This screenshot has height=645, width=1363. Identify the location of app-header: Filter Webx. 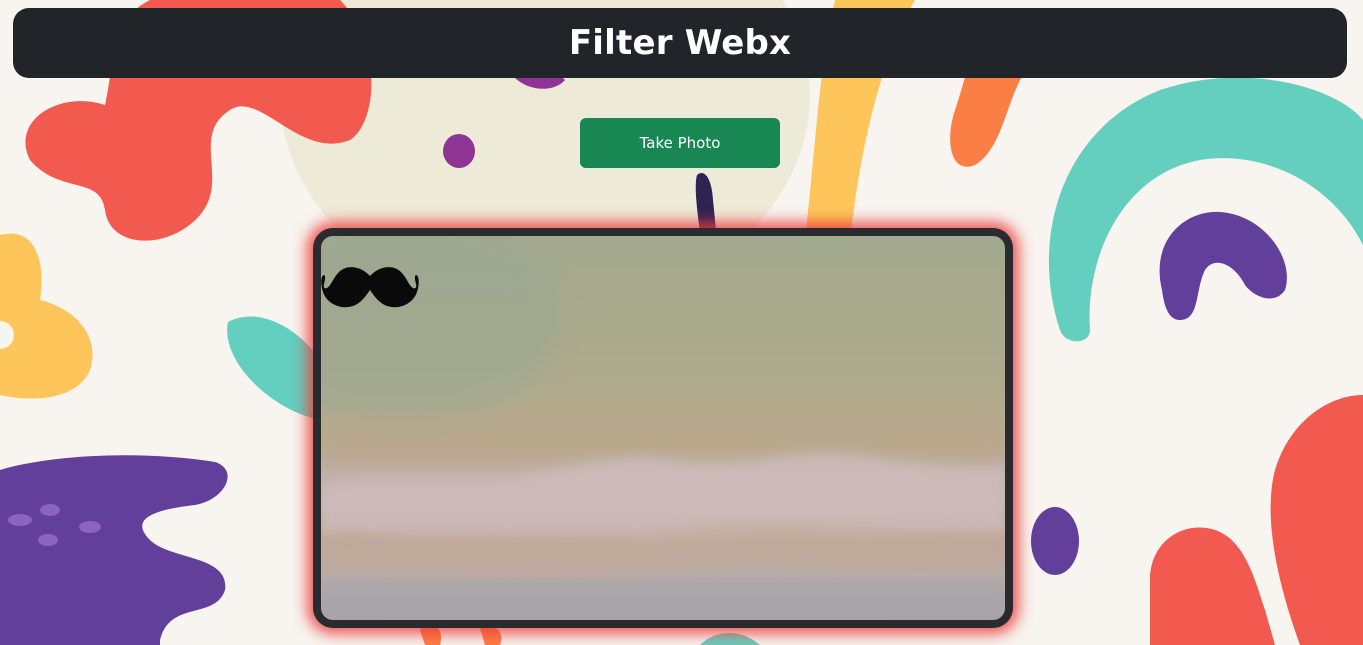
(680, 43).